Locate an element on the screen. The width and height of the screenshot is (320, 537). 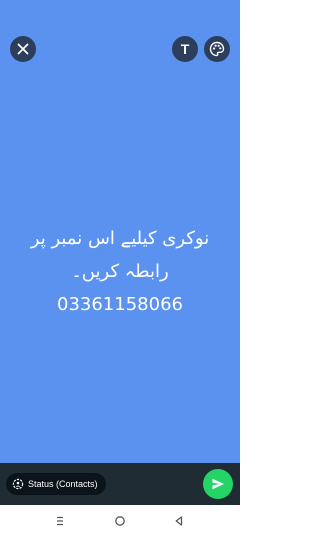
recents-button is located at coordinates (60, 521).